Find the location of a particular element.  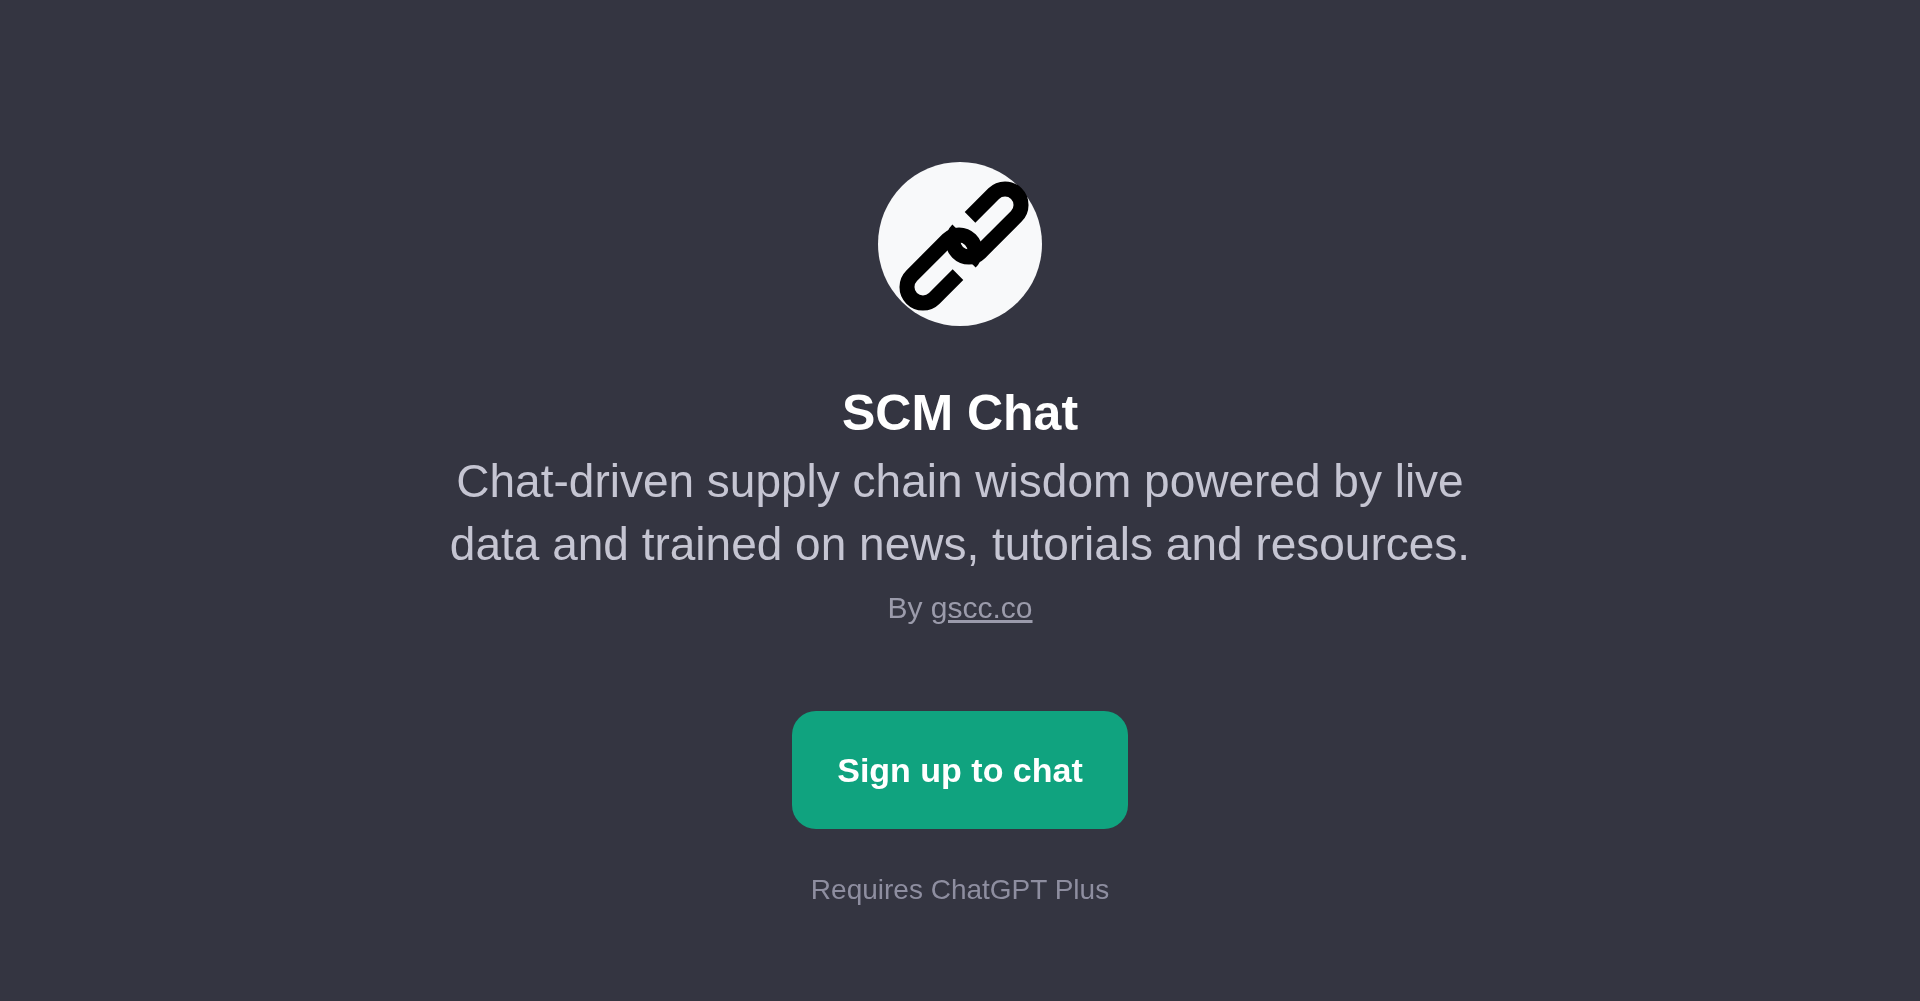

author-link: gscc.co is located at coordinates (981, 607).